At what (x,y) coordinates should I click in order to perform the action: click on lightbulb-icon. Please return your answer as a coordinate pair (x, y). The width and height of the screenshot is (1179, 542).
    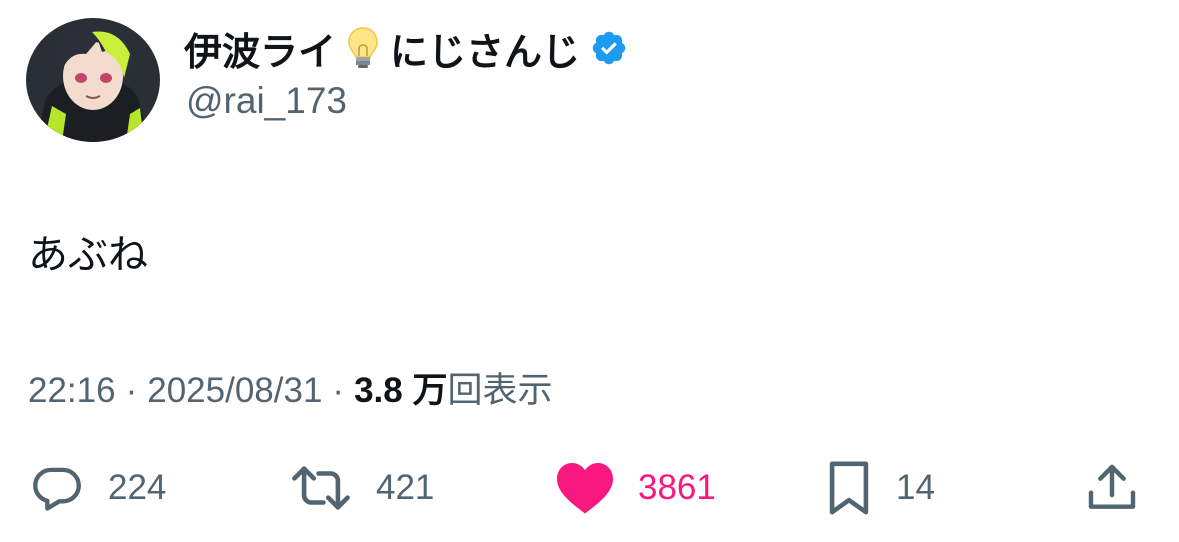
    Looking at the image, I should click on (363, 48).